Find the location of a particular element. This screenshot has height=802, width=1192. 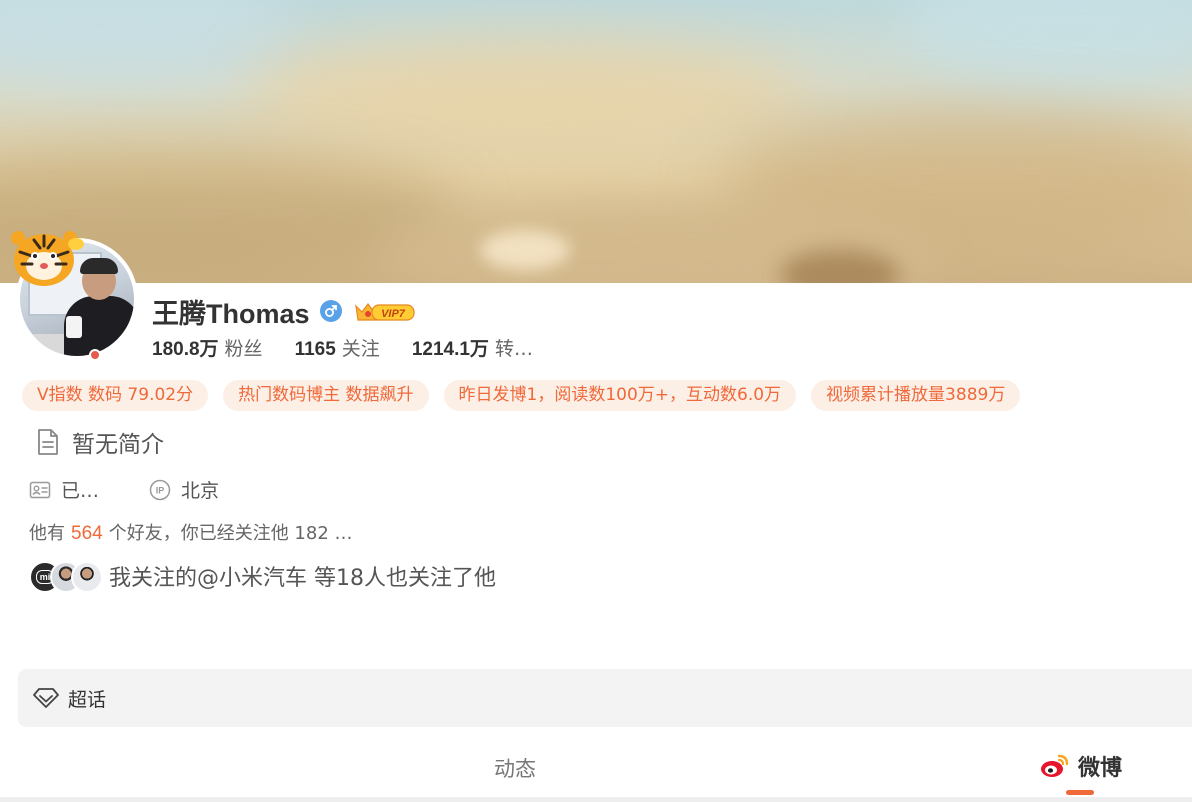

mutual-avatars: mi is located at coordinates (66, 576).